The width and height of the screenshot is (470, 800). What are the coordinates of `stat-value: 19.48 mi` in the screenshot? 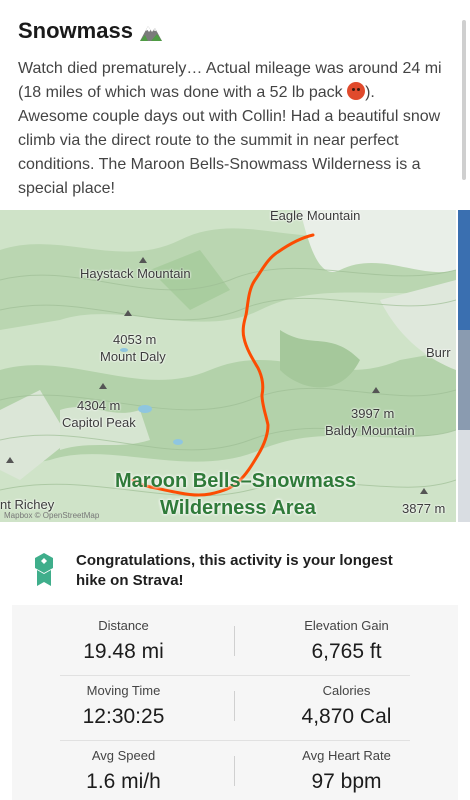 It's located at (123, 651).